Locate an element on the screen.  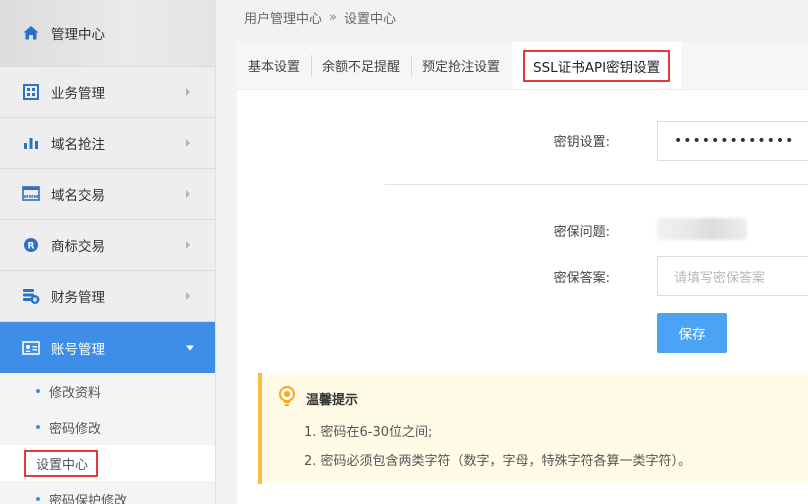
answer-label: 密保答案: is located at coordinates (581, 278).